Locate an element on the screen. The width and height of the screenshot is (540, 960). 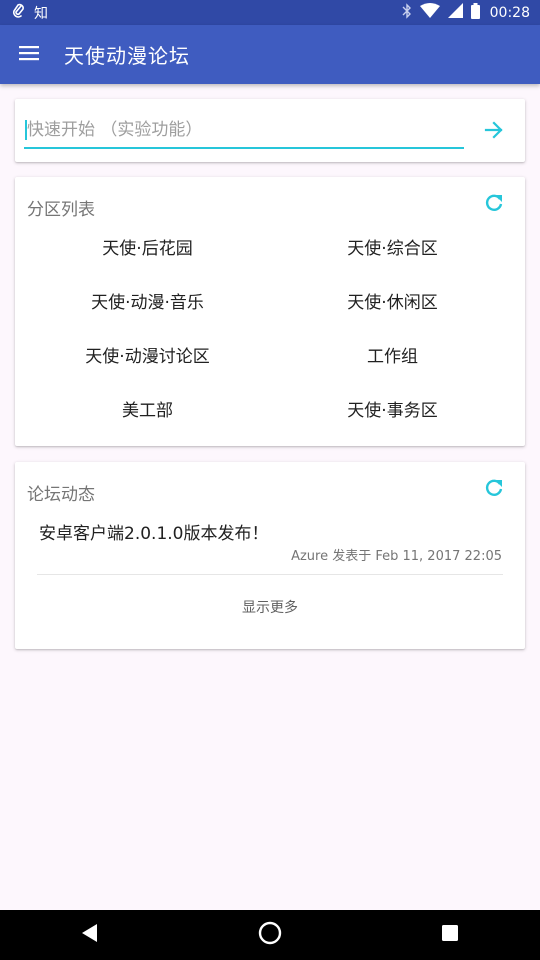
hamburger-menu-icon is located at coordinates (29, 55).